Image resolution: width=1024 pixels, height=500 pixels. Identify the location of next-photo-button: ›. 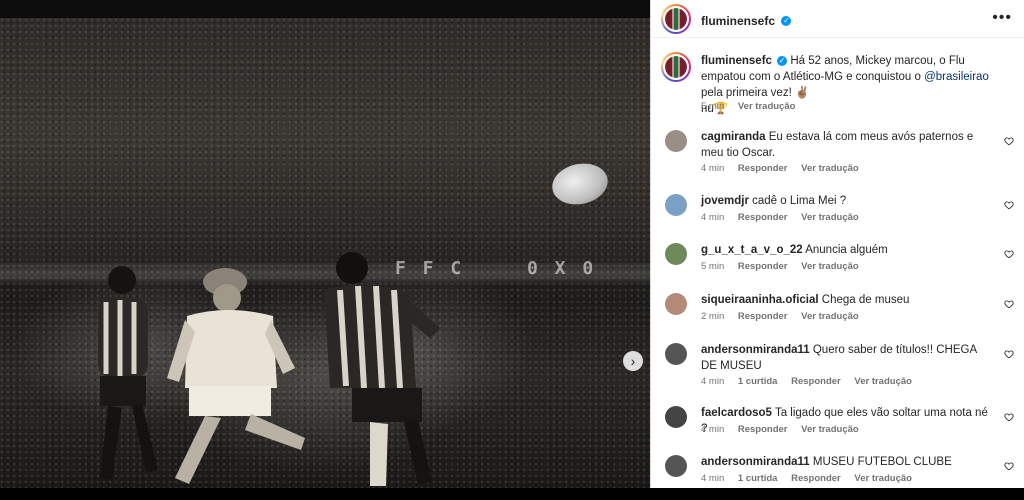
(633, 361).